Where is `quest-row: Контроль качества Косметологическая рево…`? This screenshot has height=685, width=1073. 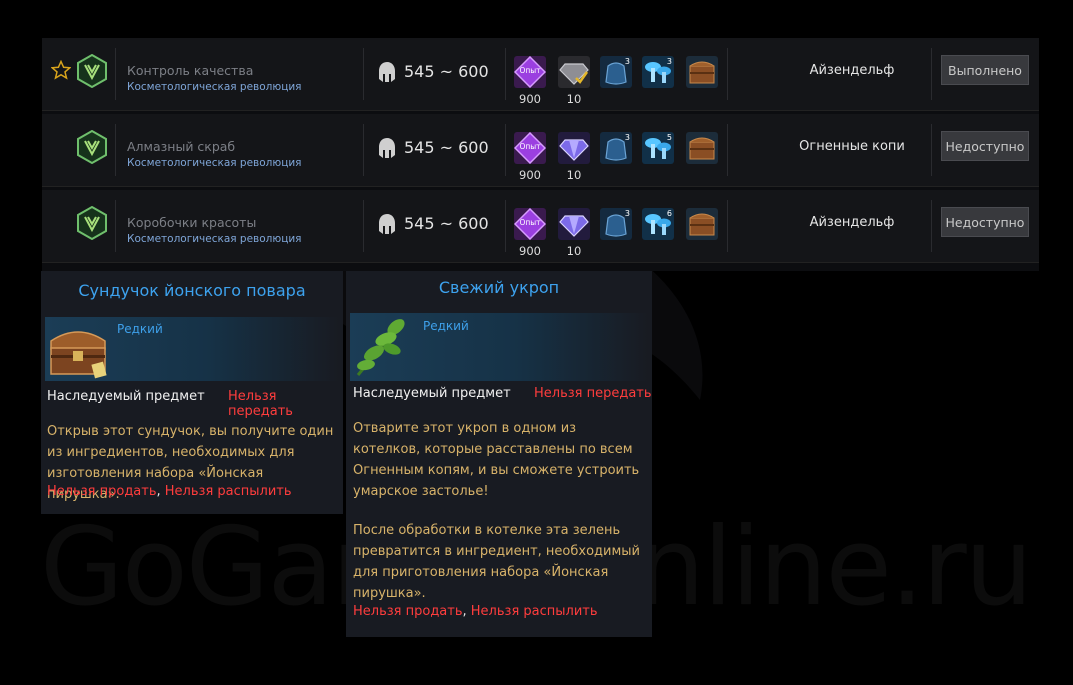 quest-row: Контроль качества Косметологическая рево… is located at coordinates (540, 74).